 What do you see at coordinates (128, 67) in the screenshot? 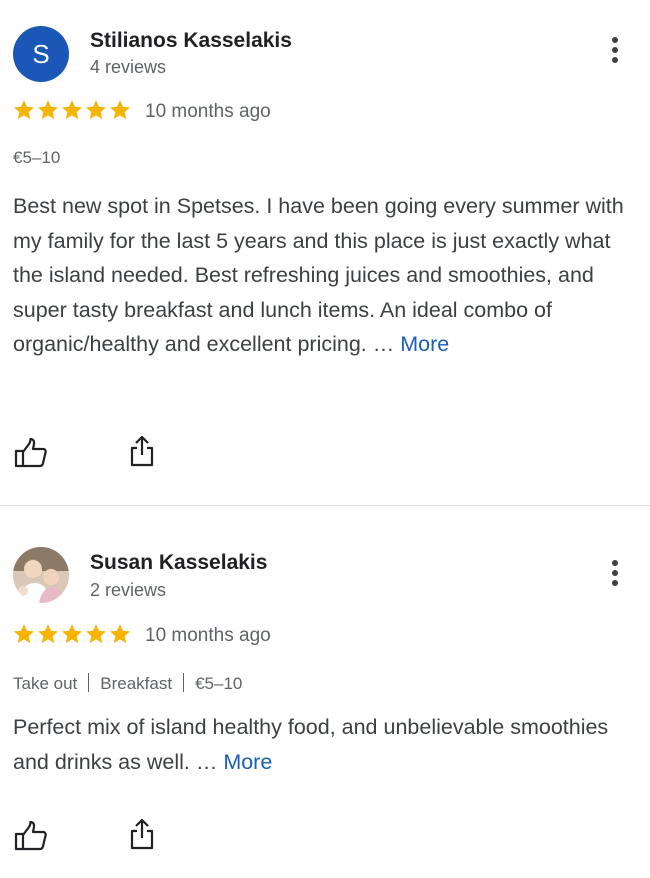
I see `review-count: 4 reviews` at bounding box center [128, 67].